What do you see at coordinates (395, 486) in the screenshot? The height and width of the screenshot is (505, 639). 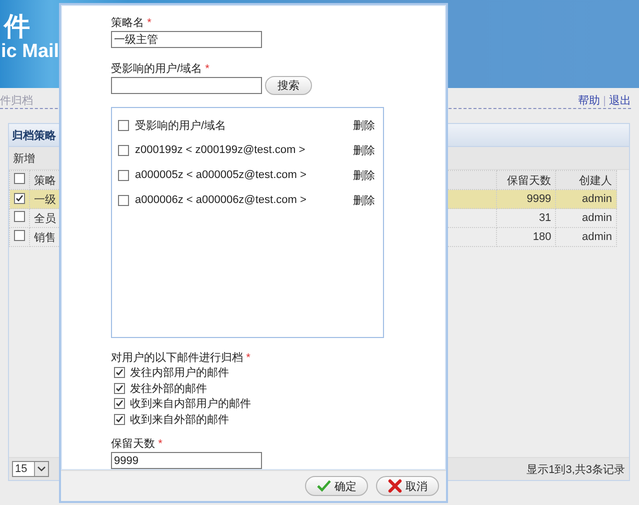 I see `close-icon` at bounding box center [395, 486].